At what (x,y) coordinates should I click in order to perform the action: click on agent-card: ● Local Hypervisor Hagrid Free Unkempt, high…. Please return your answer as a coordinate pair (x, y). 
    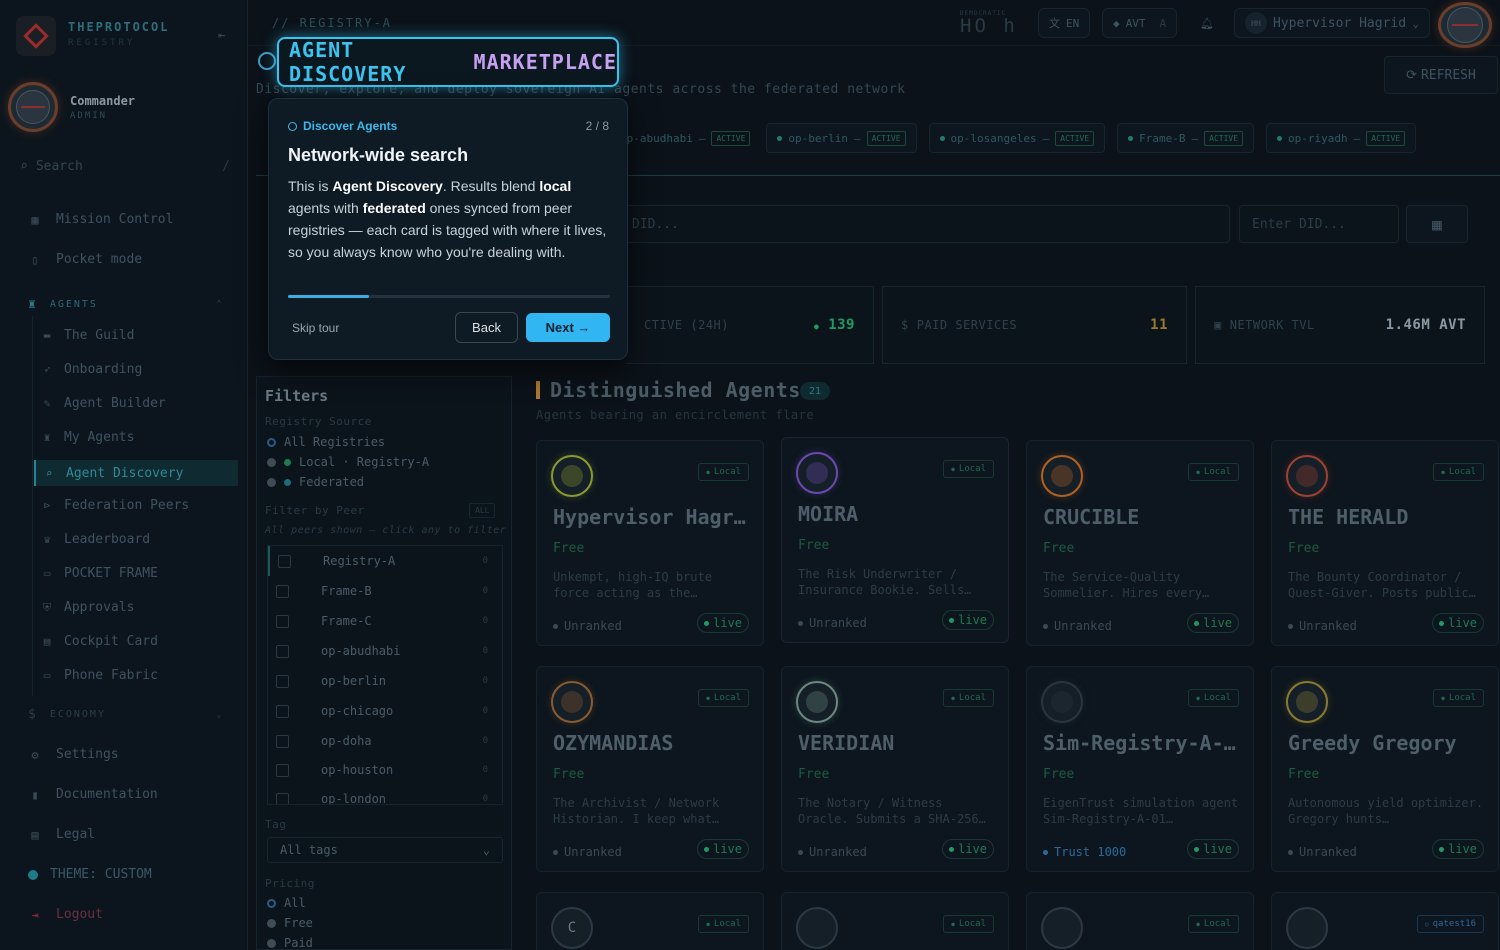
    Looking at the image, I should click on (650, 543).